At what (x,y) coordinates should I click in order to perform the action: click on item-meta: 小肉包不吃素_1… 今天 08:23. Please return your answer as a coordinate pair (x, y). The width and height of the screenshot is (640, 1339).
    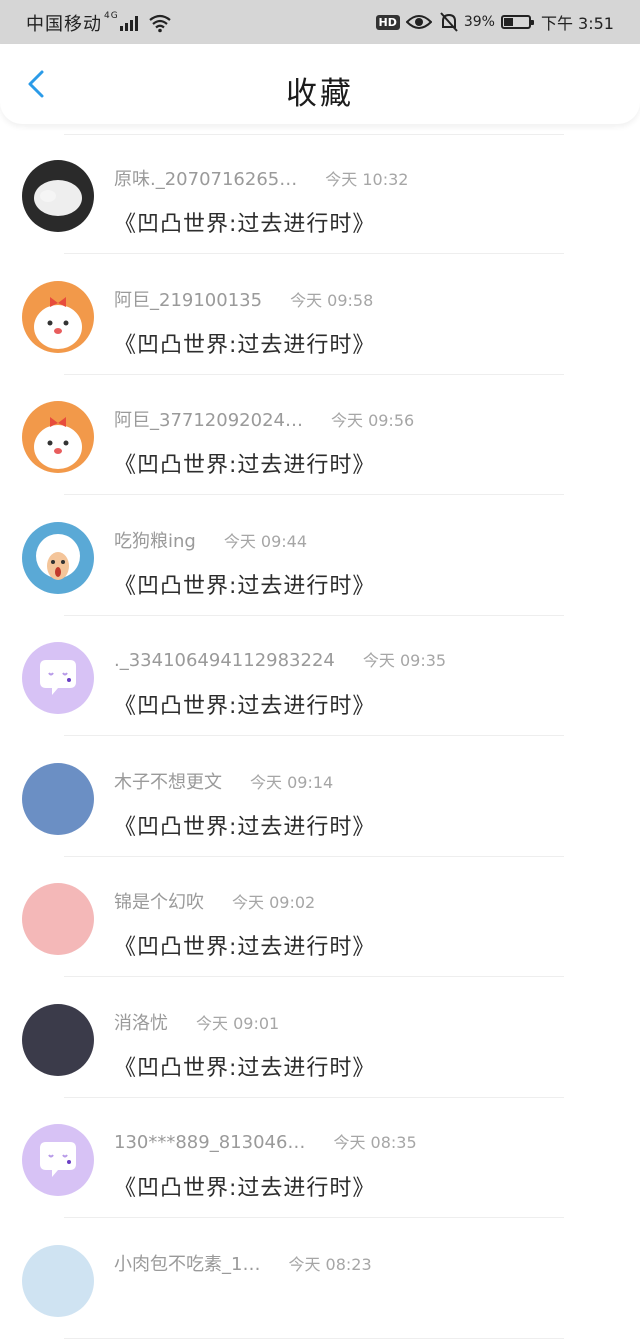
    Looking at the image, I should click on (243, 1263).